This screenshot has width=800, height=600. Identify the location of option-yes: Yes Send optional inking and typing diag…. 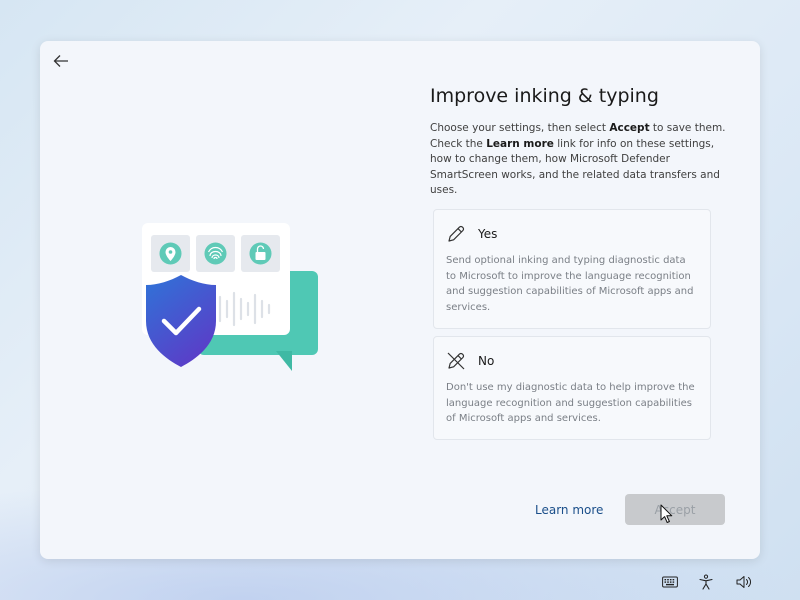
(572, 269).